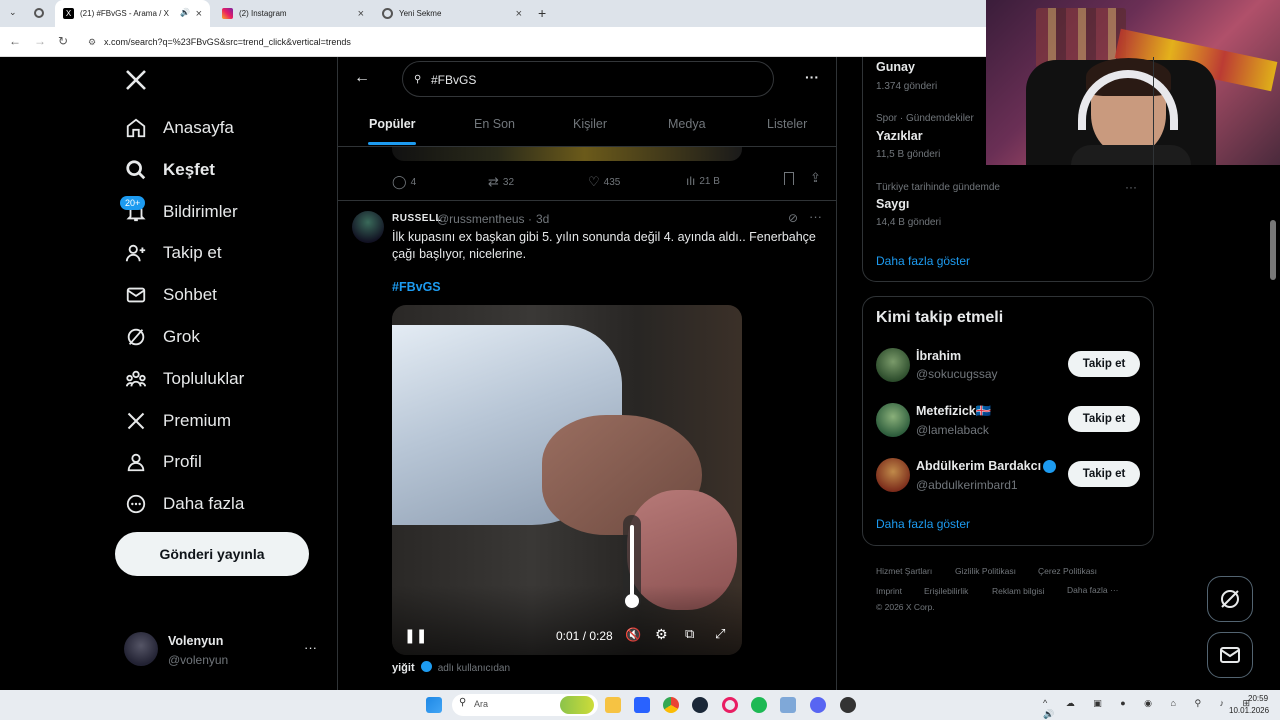 The width and height of the screenshot is (1280, 720). What do you see at coordinates (170, 295) in the screenshot?
I see `sidebar-item-chat: Sohbet` at bounding box center [170, 295].